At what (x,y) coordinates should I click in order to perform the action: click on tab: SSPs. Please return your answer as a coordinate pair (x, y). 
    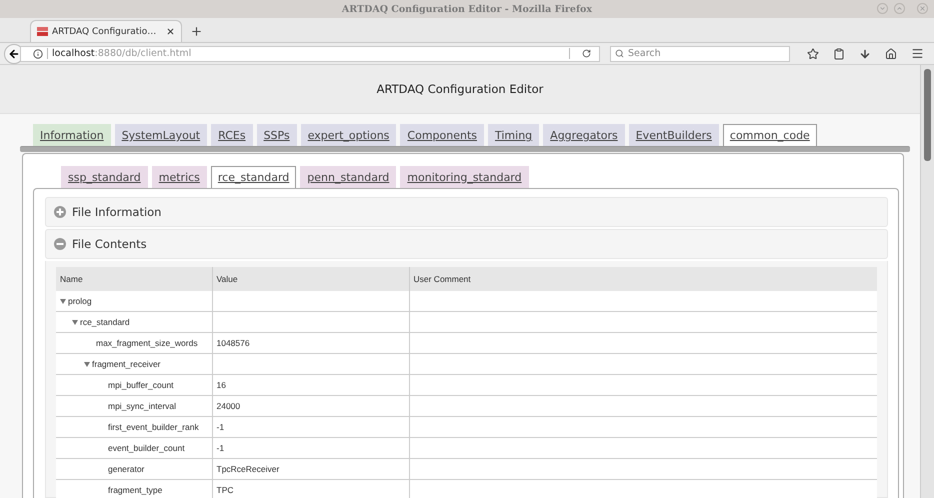
    Looking at the image, I should click on (276, 135).